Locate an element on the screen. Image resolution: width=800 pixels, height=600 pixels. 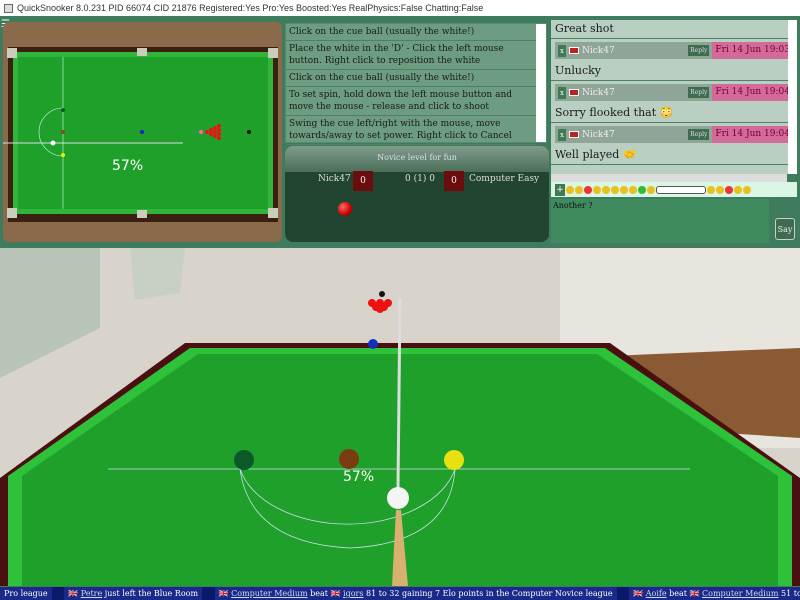
player-link: Petre is located at coordinates (92, 593).